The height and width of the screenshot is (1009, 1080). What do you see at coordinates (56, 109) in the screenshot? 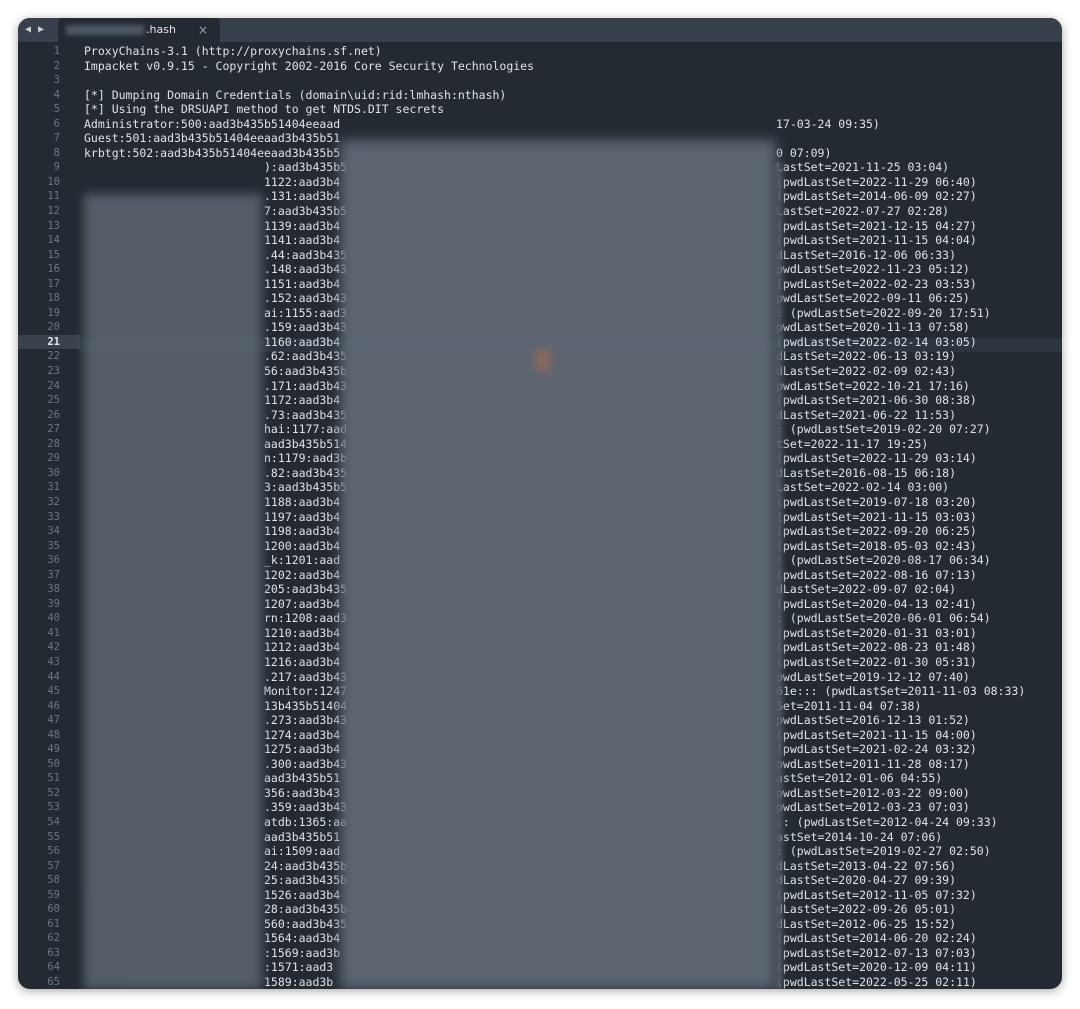
I see `line-number: 5` at bounding box center [56, 109].